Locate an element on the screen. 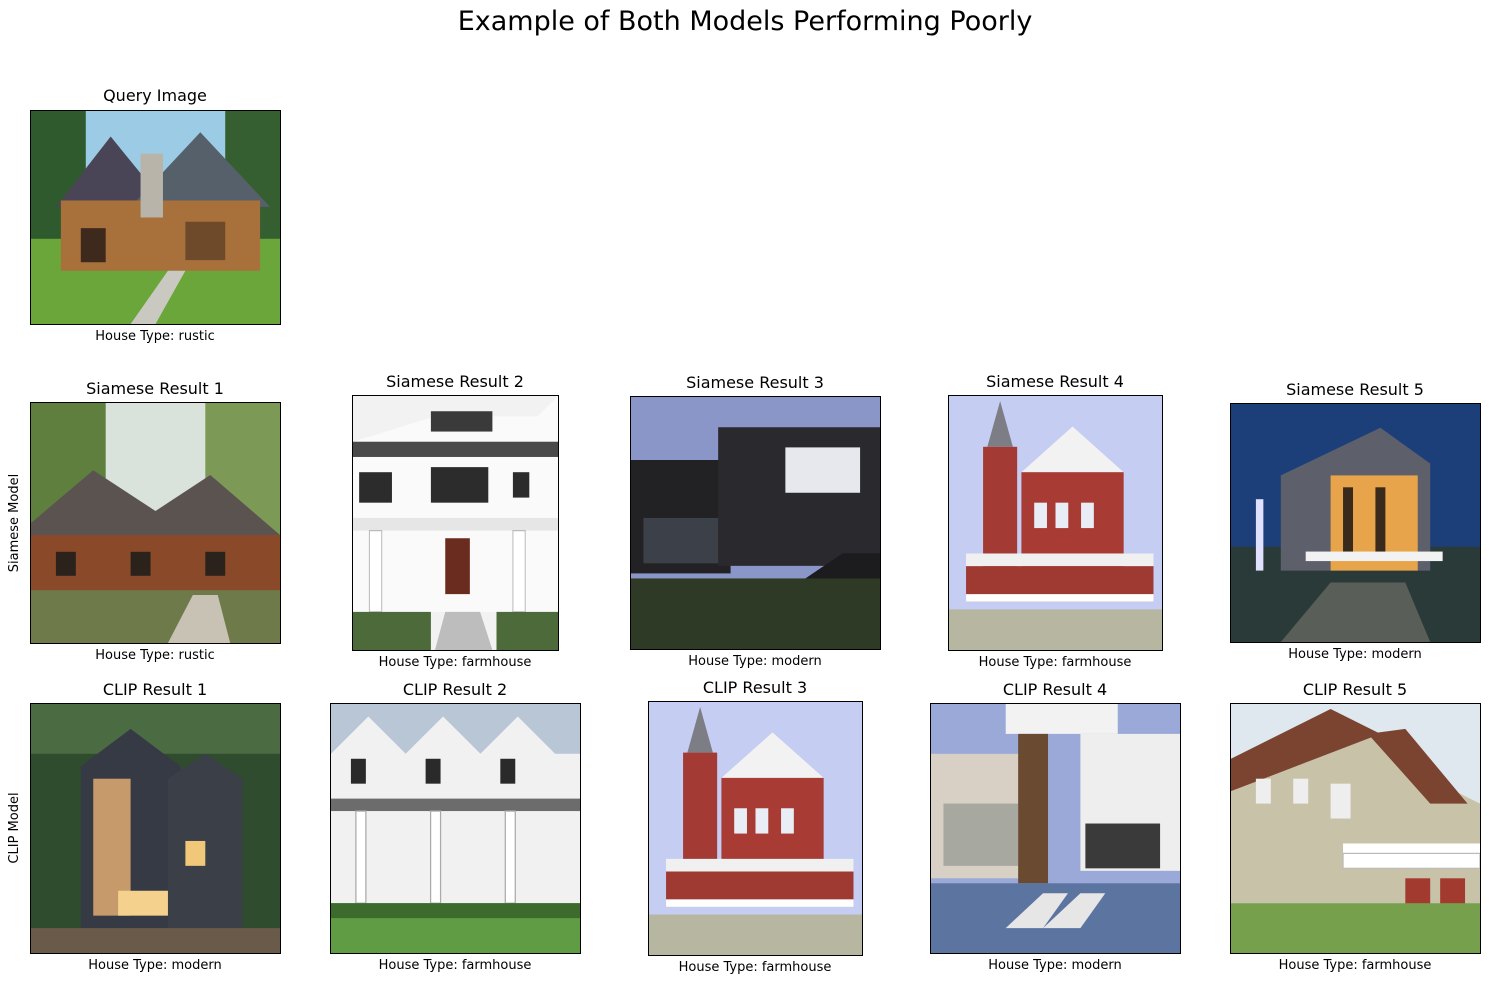  siamese-result-4-title: Siamese Result 4 is located at coordinates (1055, 381).